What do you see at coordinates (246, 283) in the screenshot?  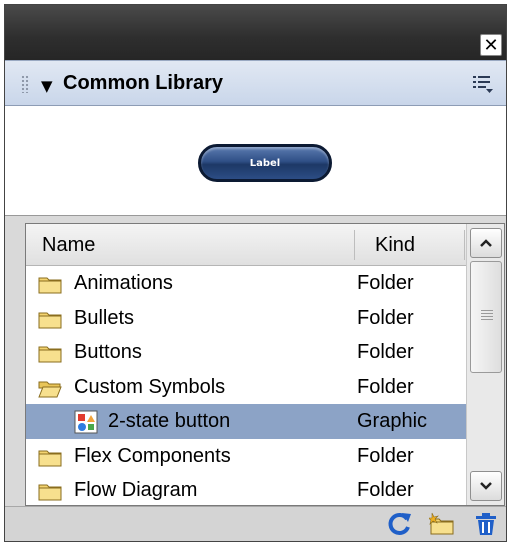 I see `list-item: Animations Folder` at bounding box center [246, 283].